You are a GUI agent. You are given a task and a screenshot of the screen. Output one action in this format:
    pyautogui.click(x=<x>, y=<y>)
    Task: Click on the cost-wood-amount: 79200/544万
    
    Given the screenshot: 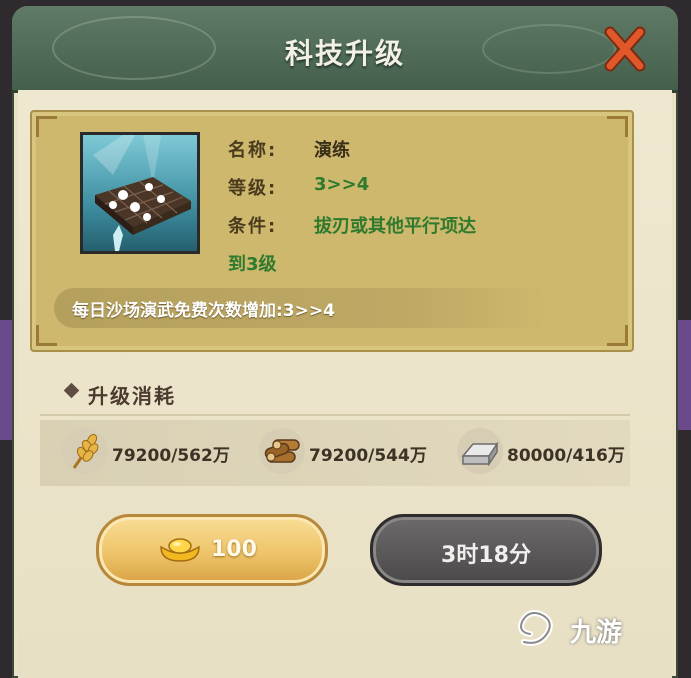 What is the action you would take?
    pyautogui.click(x=368, y=456)
    